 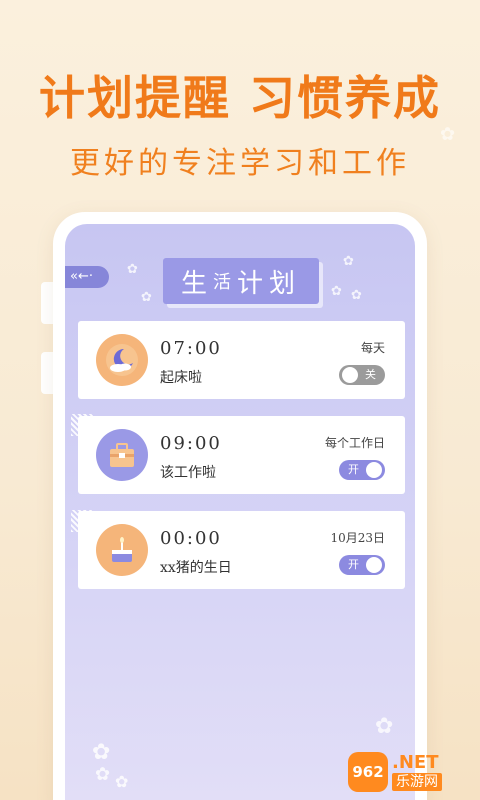 What do you see at coordinates (196, 283) in the screenshot?
I see `title-char: 生` at bounding box center [196, 283].